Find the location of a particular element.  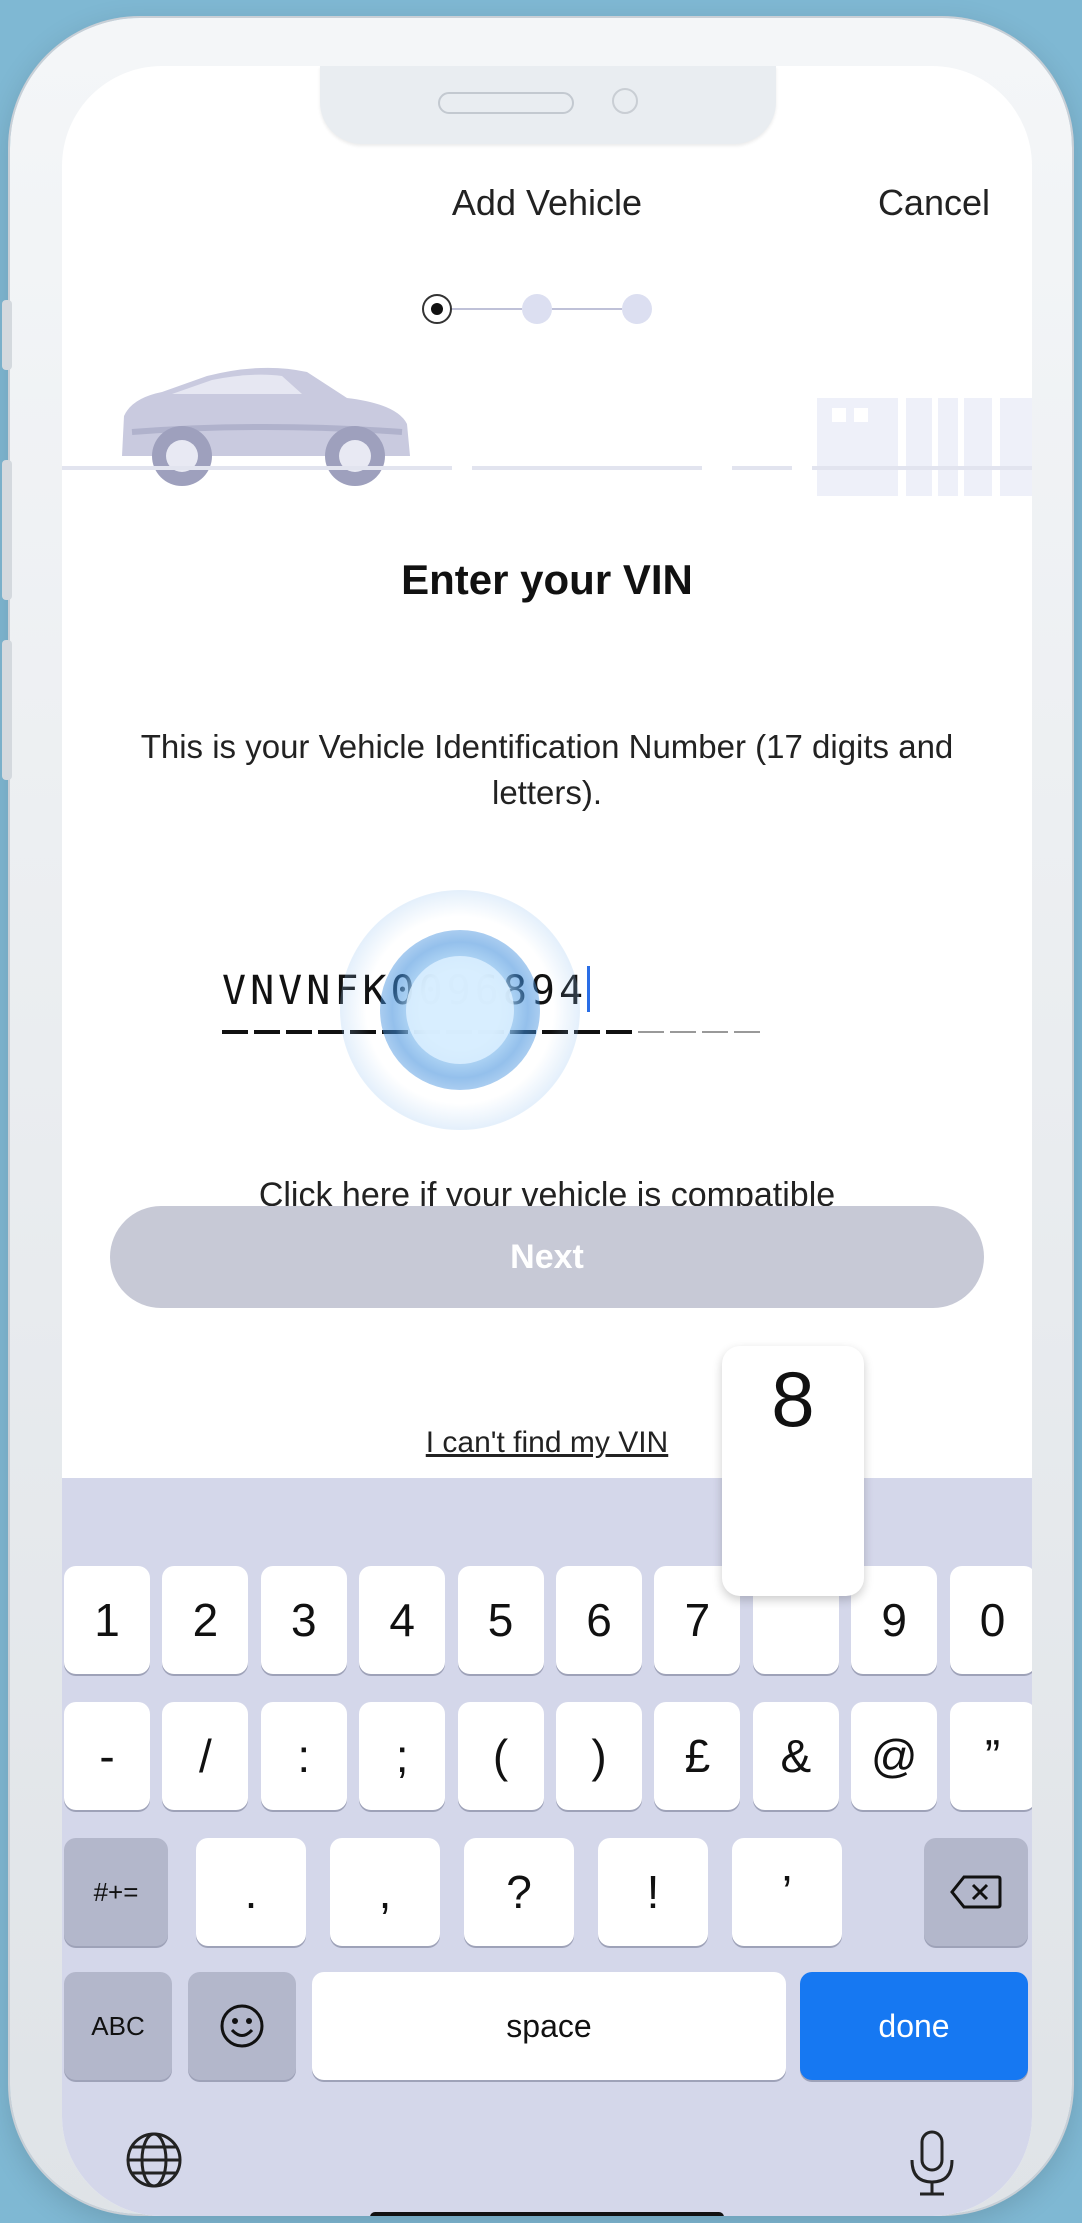

number-key: 4 is located at coordinates (402, 1620).